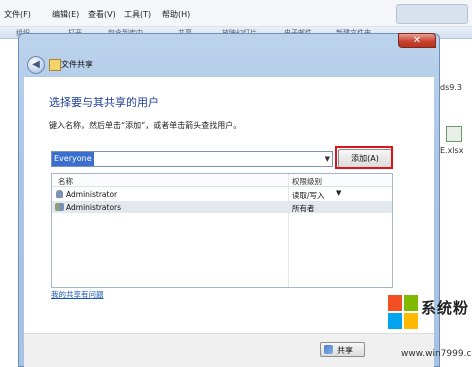 This screenshot has width=472, height=367. I want to click on wizard-title: 文件共享, so click(77, 64).